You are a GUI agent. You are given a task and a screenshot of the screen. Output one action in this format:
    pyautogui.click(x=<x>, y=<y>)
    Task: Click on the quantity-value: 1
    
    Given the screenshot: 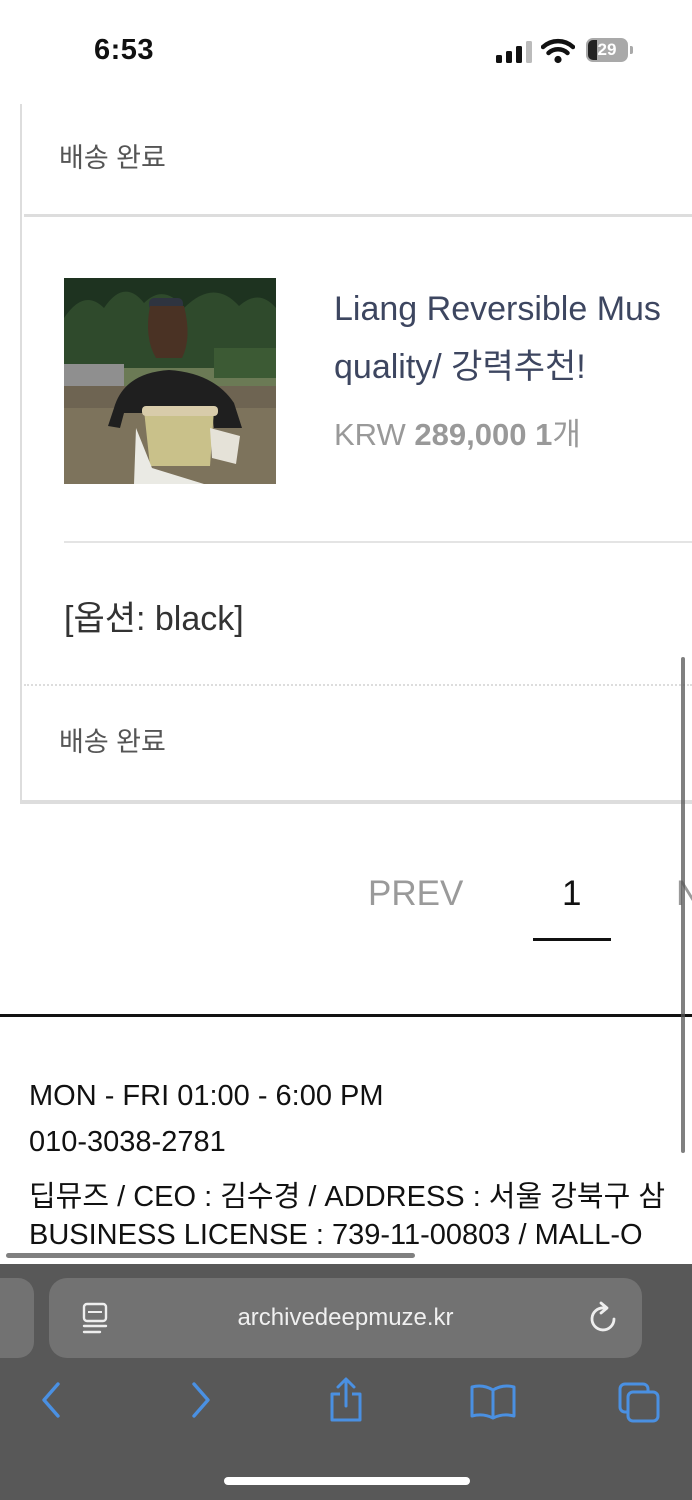 What is the action you would take?
    pyautogui.click(x=544, y=434)
    